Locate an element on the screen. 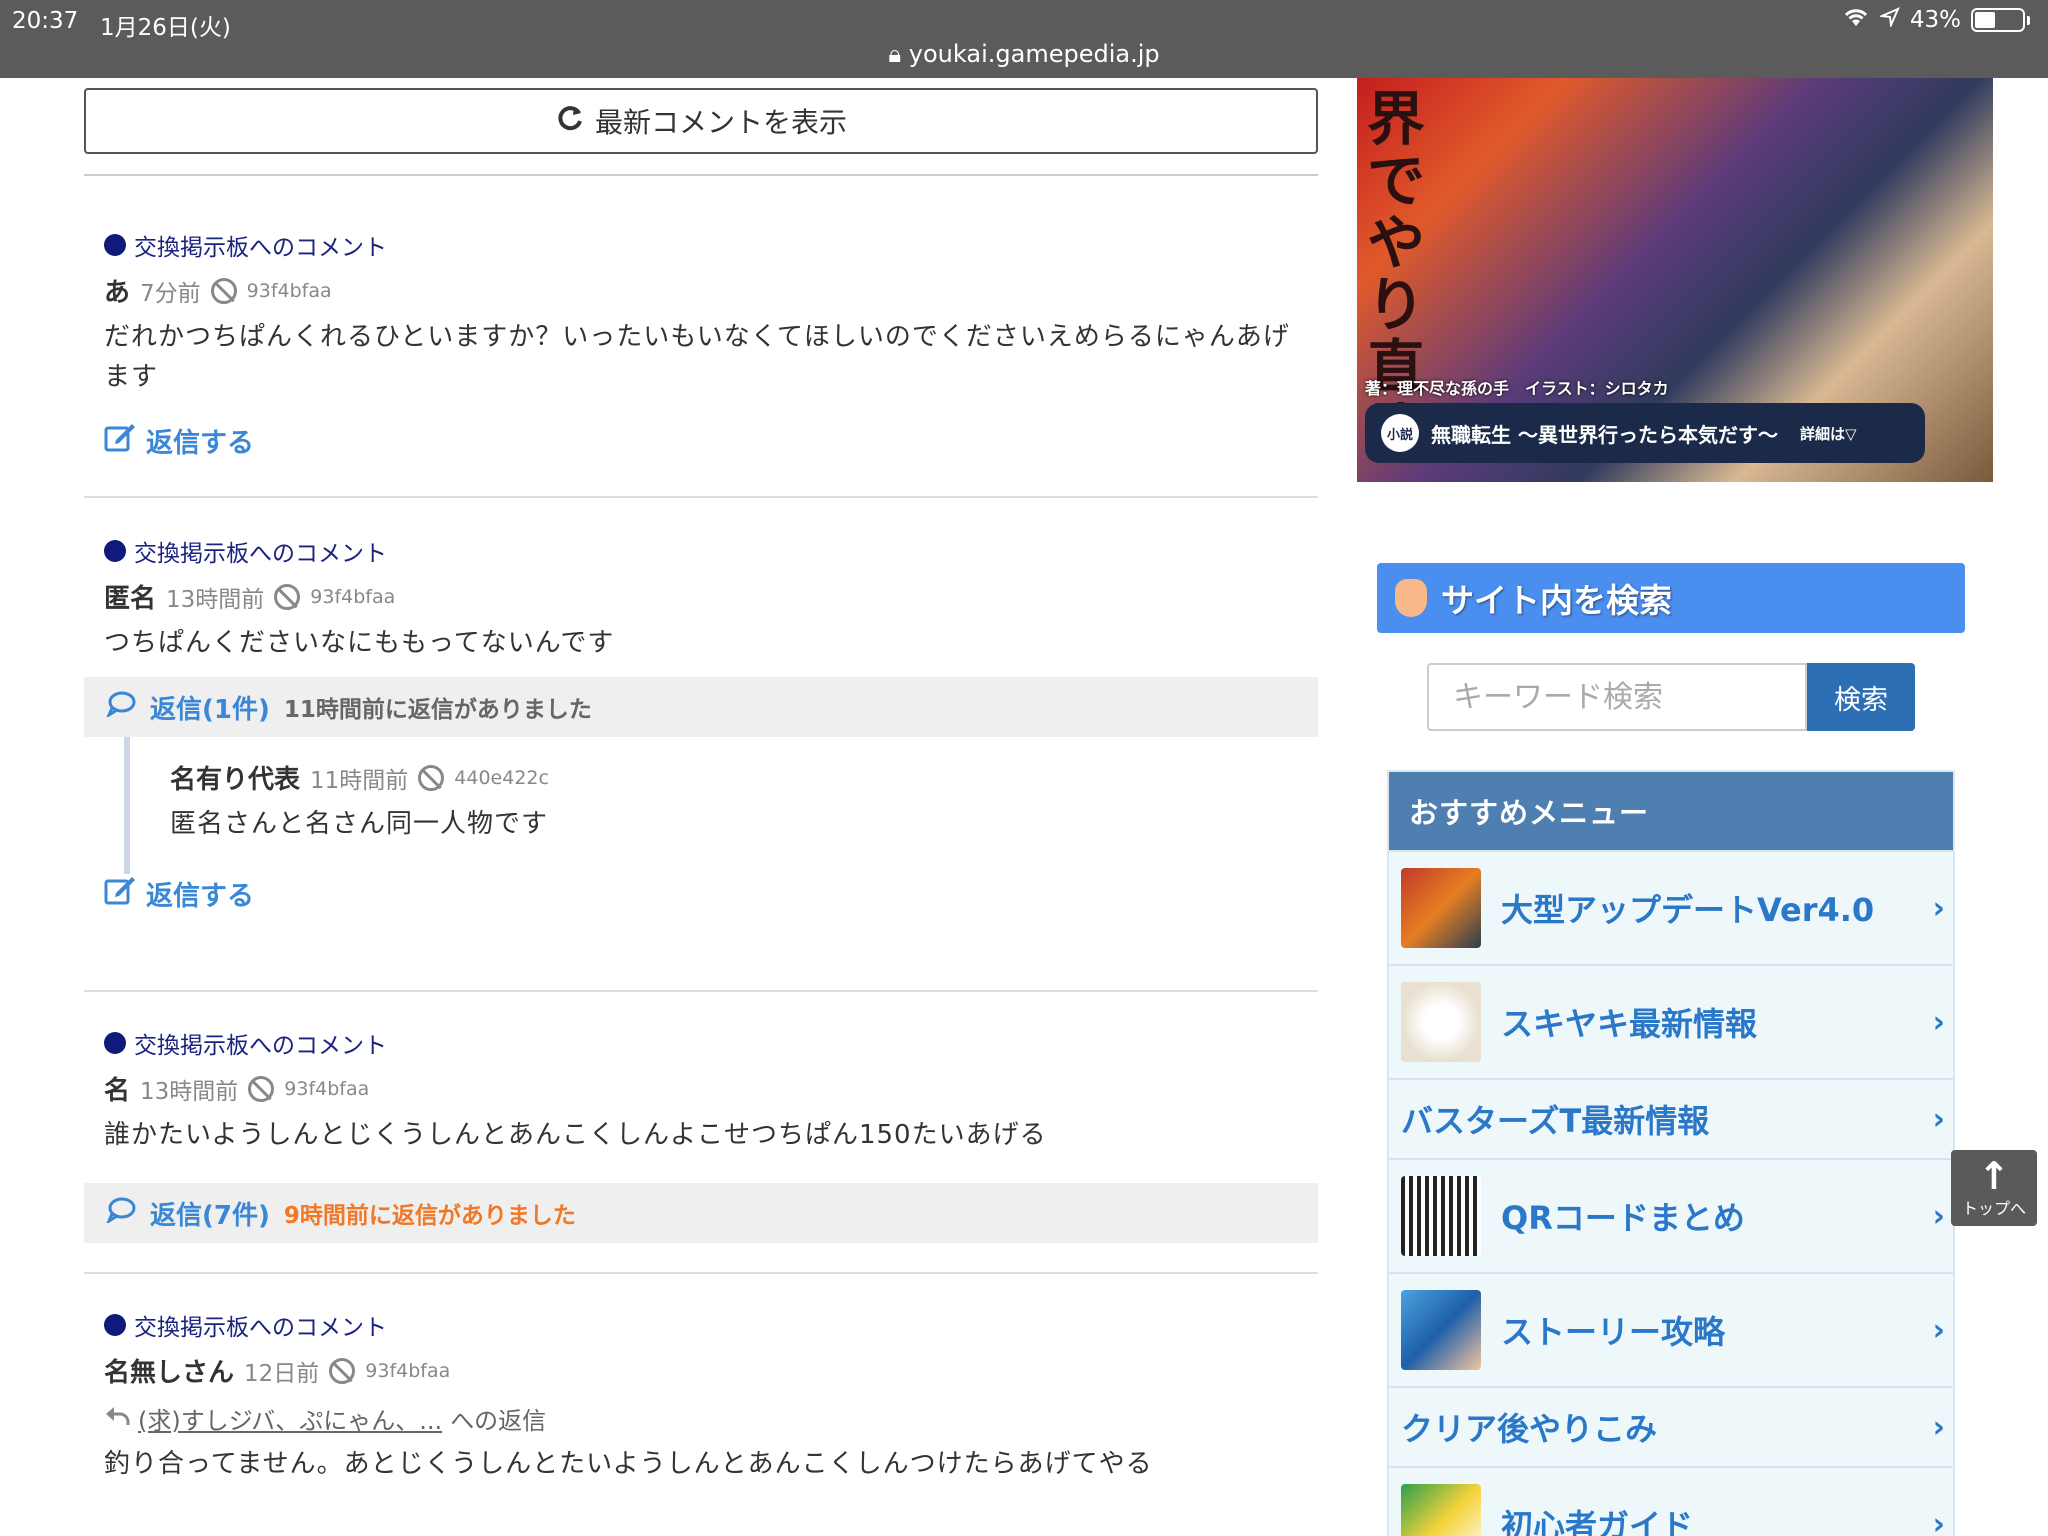  comment-author: 匿名 is located at coordinates (130, 599).